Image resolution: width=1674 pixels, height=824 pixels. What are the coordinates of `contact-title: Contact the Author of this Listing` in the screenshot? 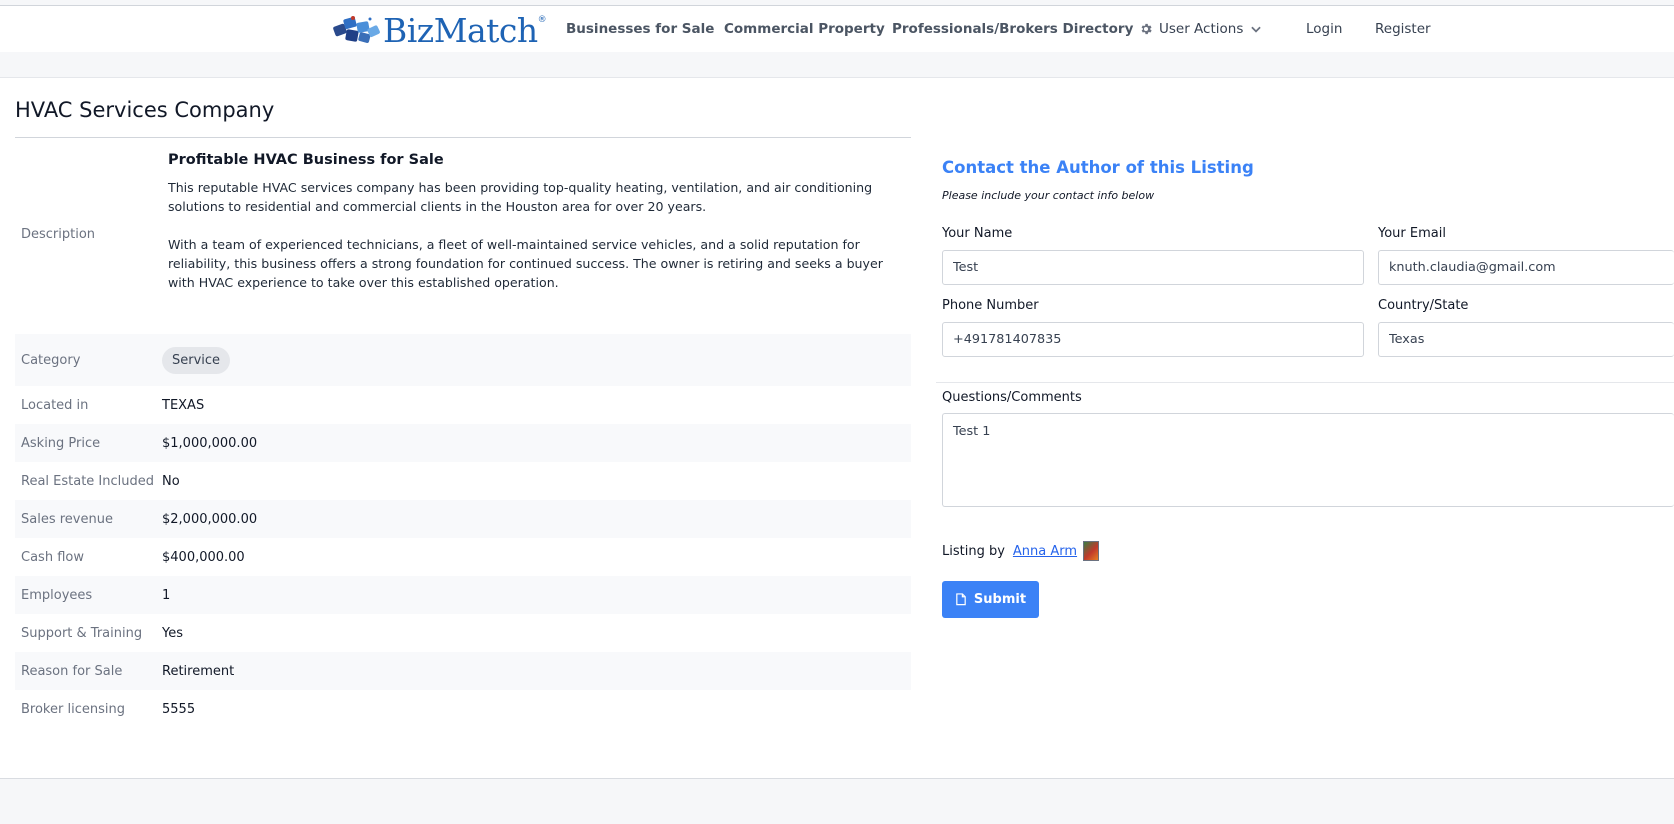 It's located at (1098, 167).